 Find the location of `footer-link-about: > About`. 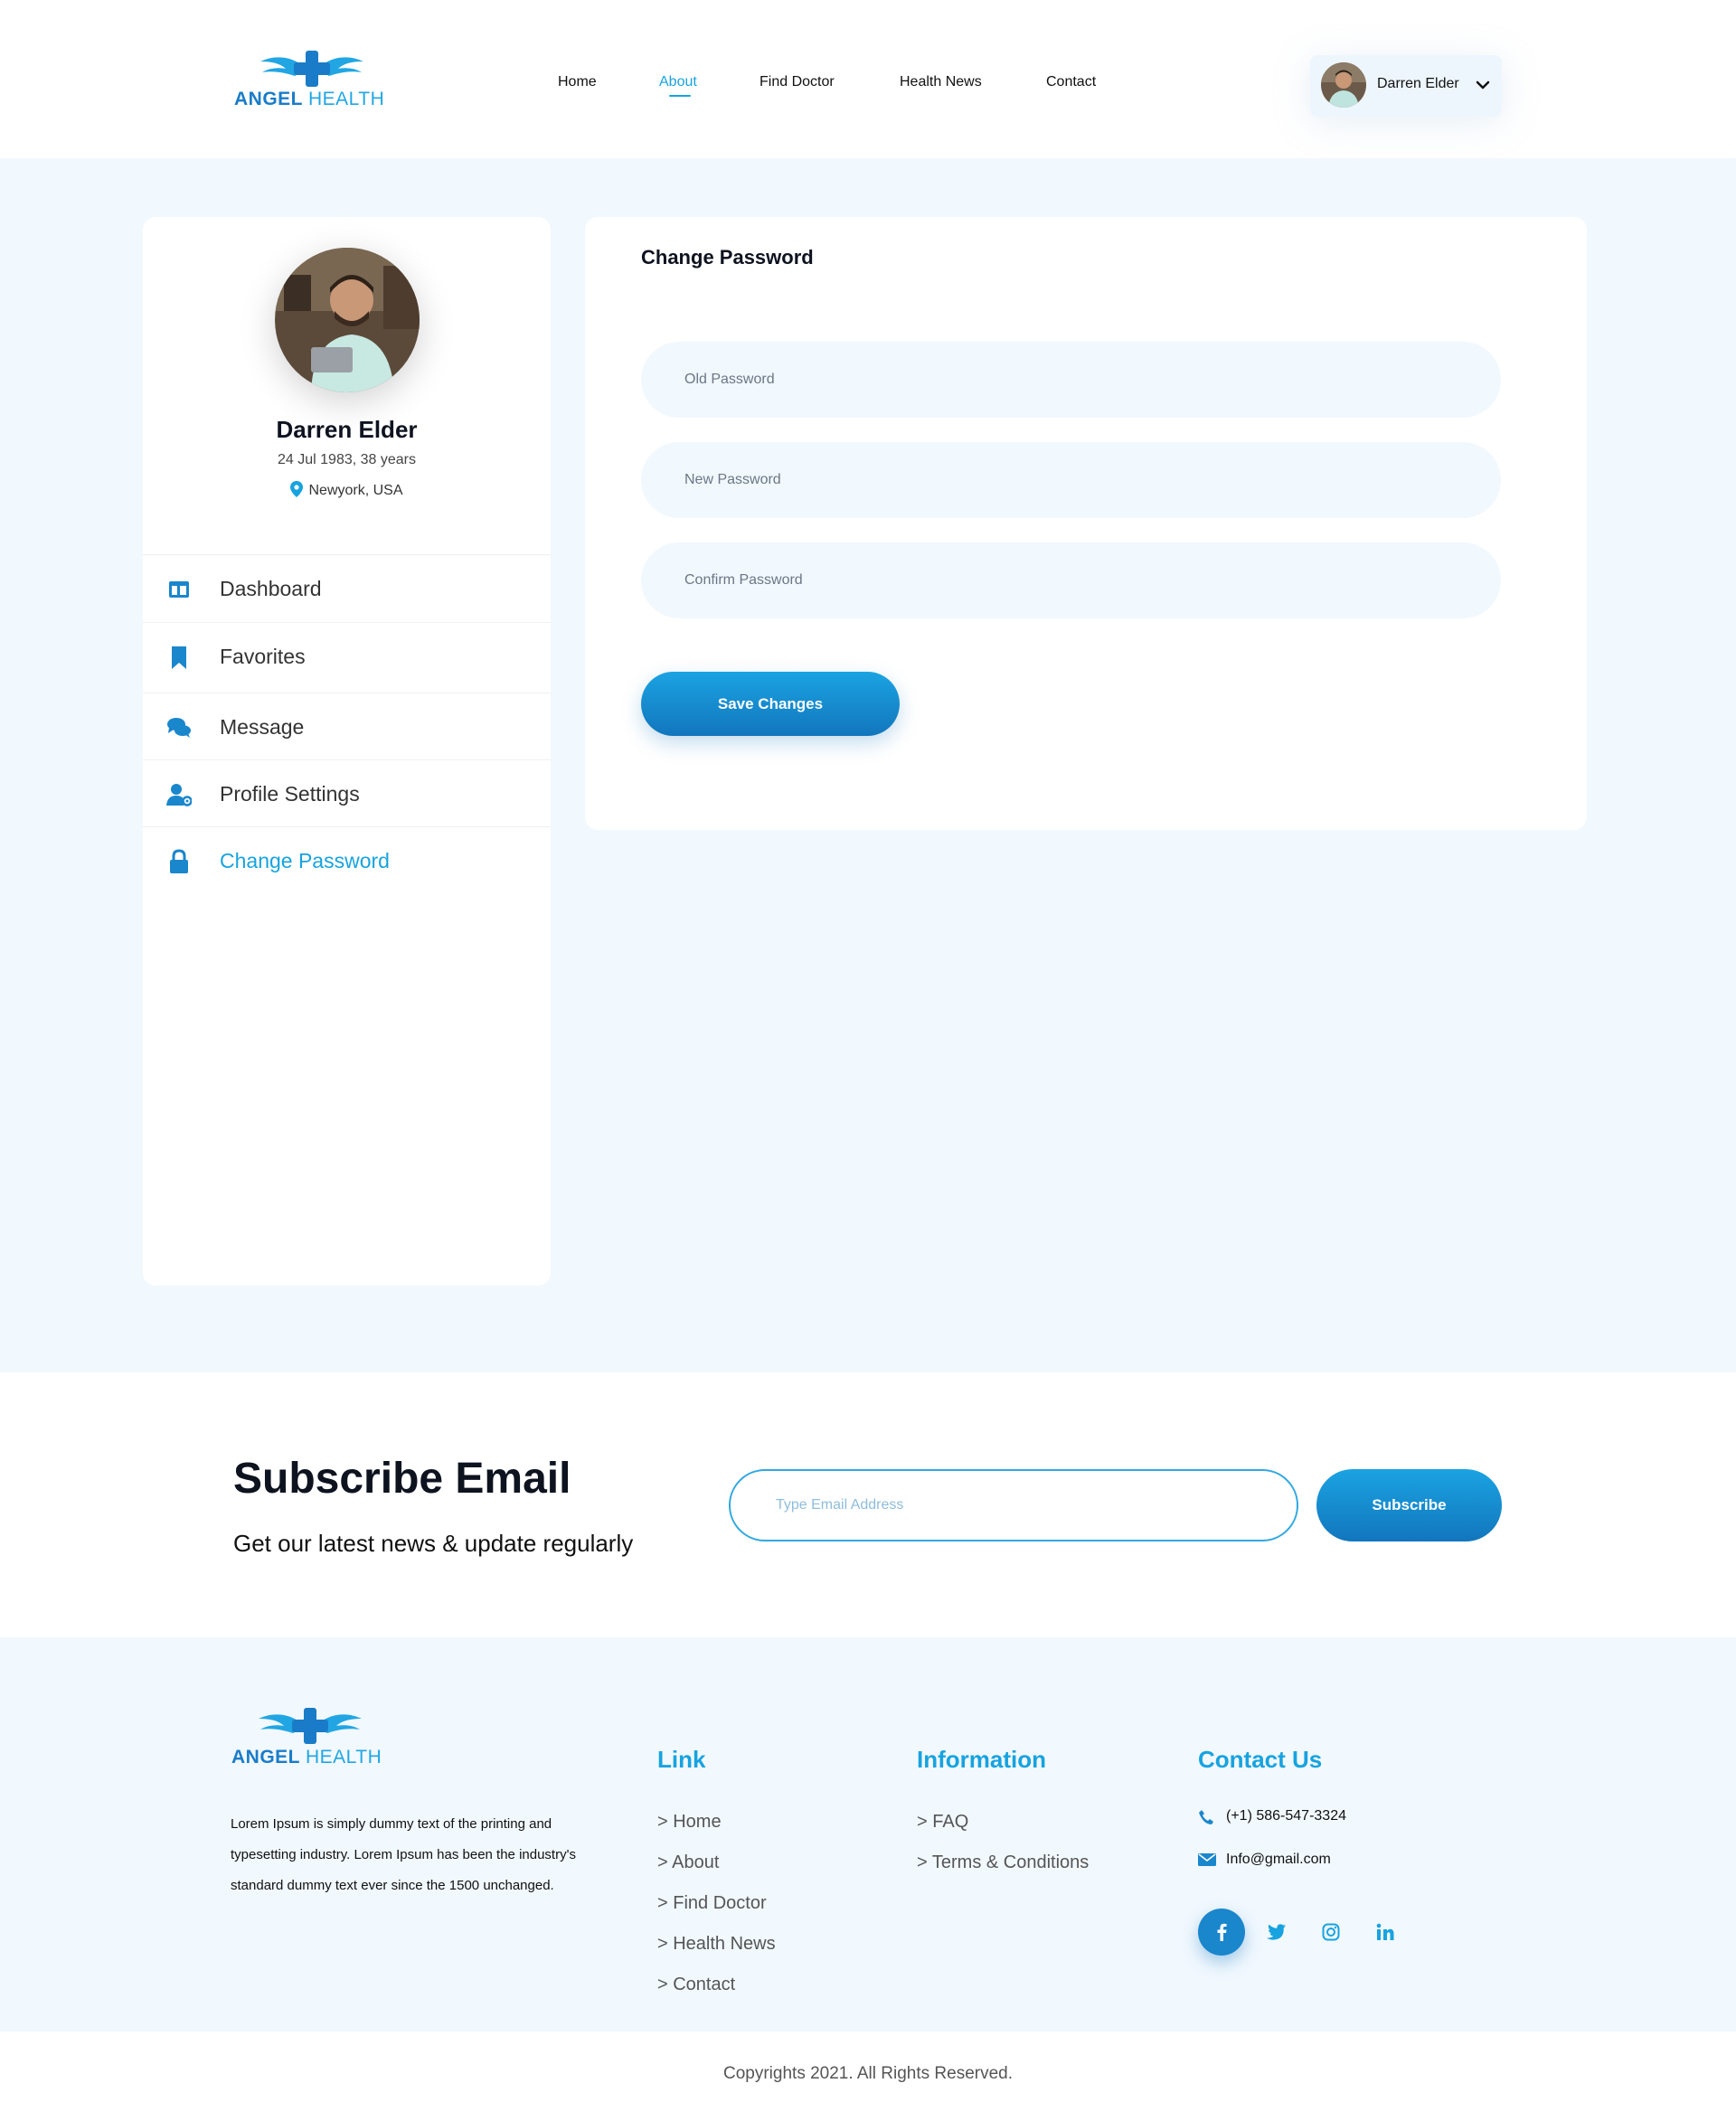

footer-link-about: > About is located at coordinates (688, 1862).